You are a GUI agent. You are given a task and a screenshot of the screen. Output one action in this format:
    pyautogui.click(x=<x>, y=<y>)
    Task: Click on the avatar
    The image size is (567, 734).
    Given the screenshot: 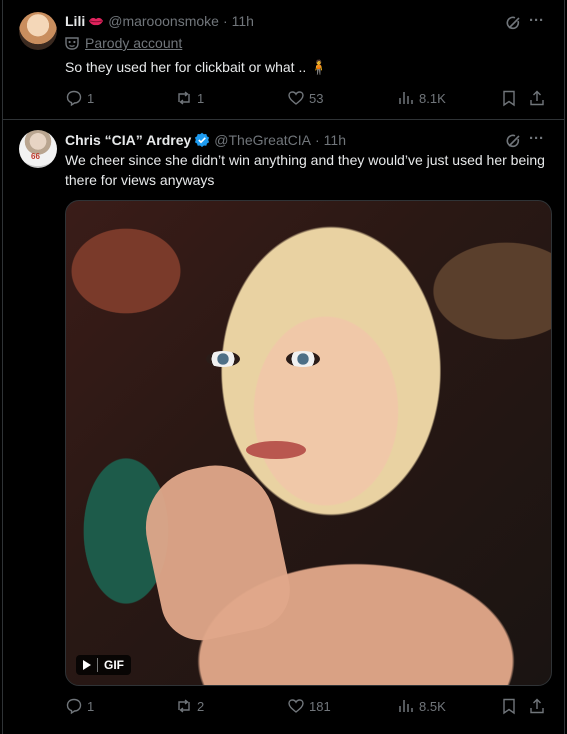 What is the action you would take?
    pyautogui.click(x=38, y=31)
    